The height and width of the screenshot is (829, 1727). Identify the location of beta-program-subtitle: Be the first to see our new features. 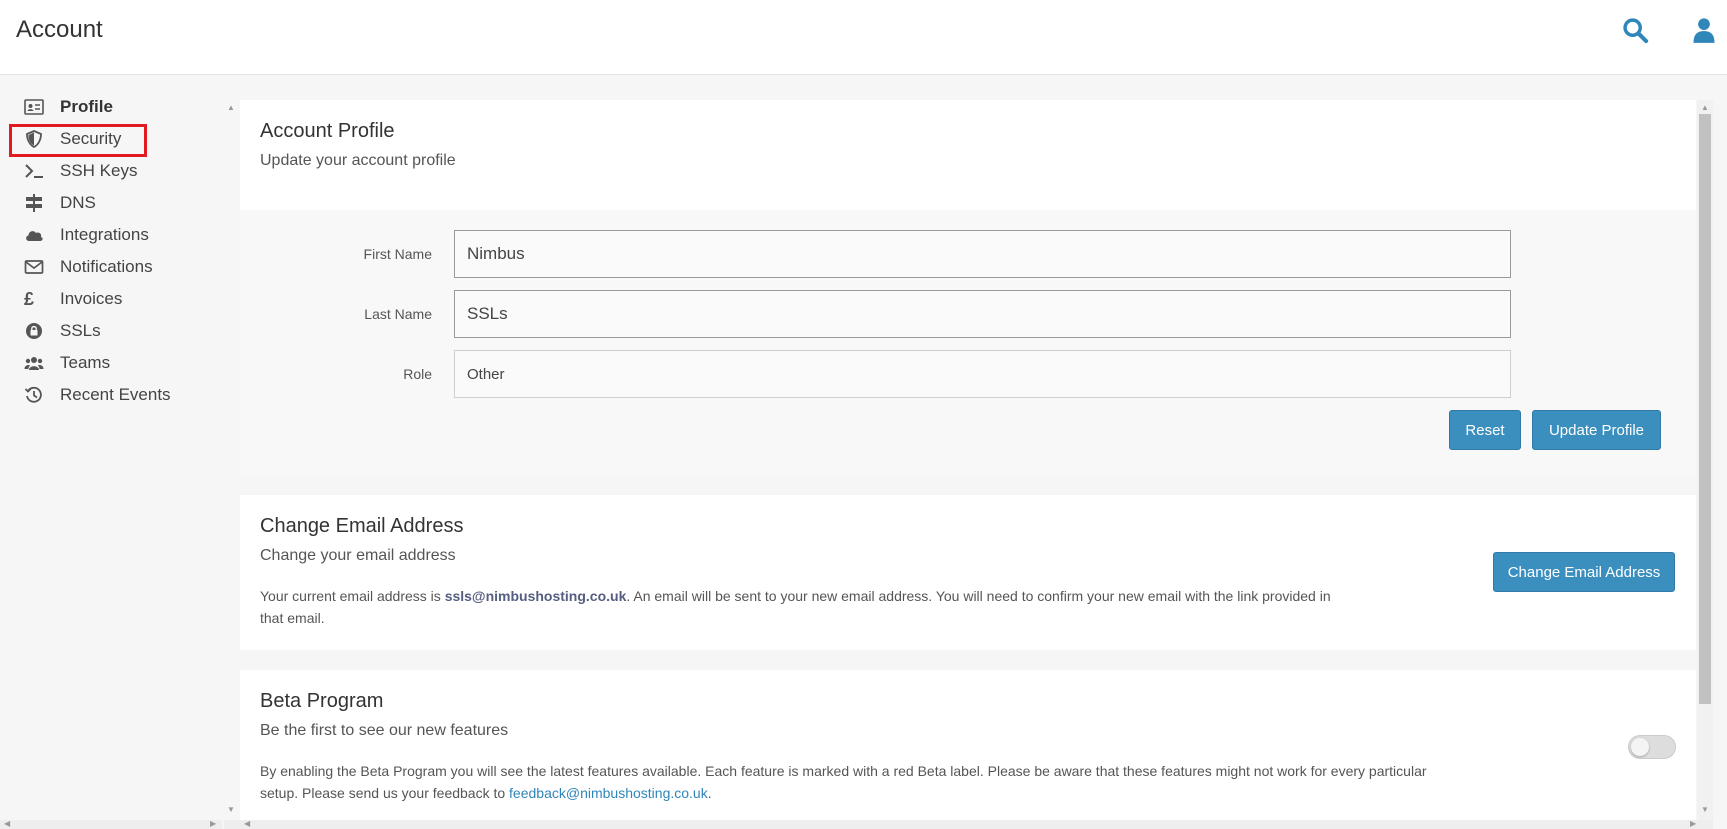
(384, 730).